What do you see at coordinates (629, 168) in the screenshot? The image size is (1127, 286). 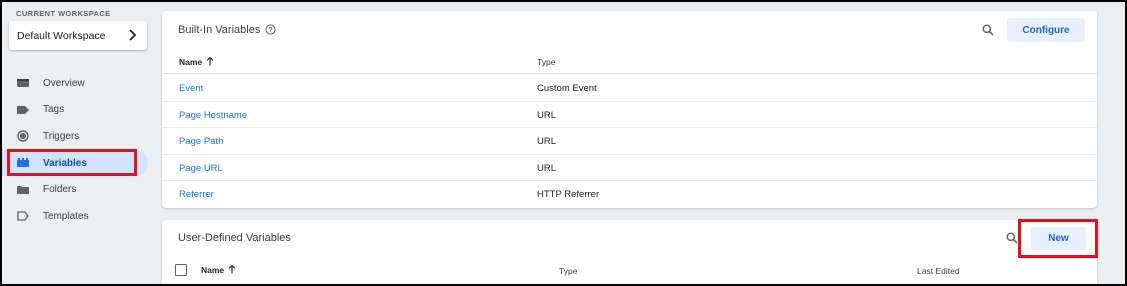 I see `table-row: Page URL URL` at bounding box center [629, 168].